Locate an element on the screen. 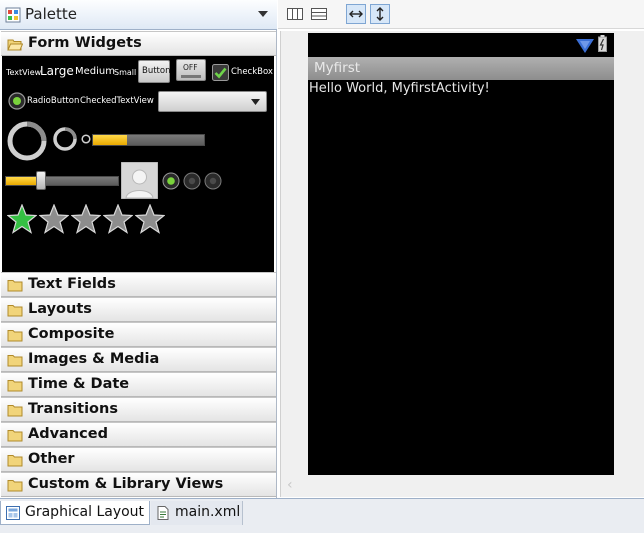 This screenshot has height=533, width=644. seek-bar is located at coordinates (62, 181).